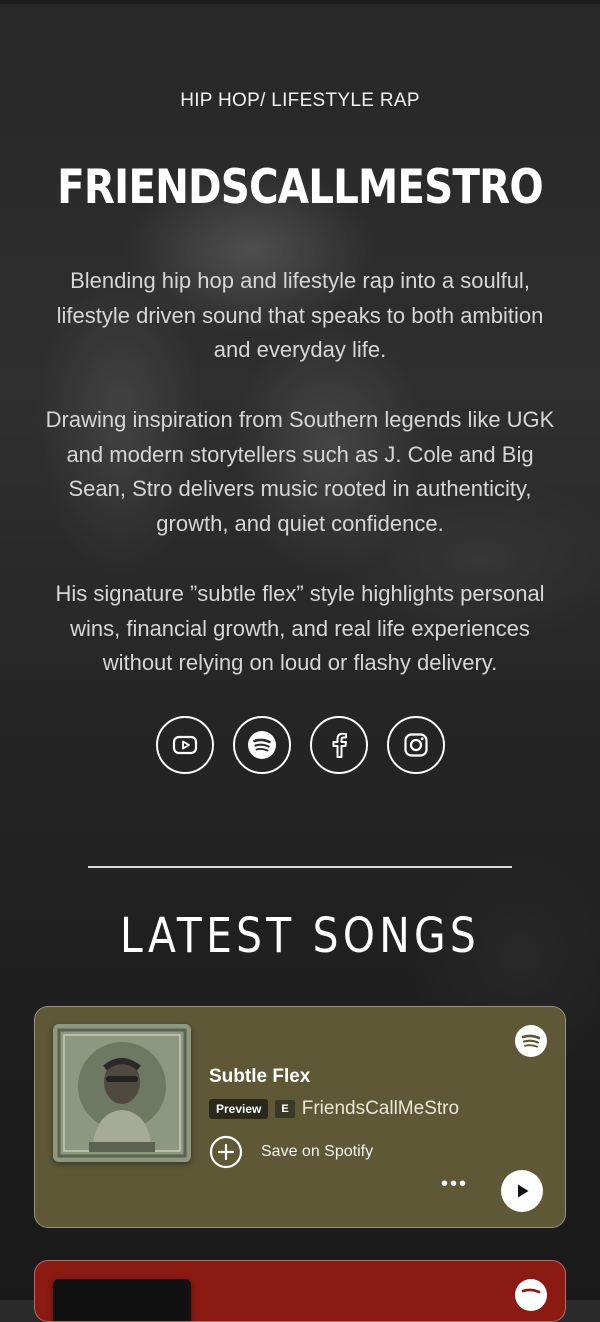 Image resolution: width=600 pixels, height=1322 pixels. I want to click on save-on-spotify-button: Save on Spotify, so click(291, 1152).